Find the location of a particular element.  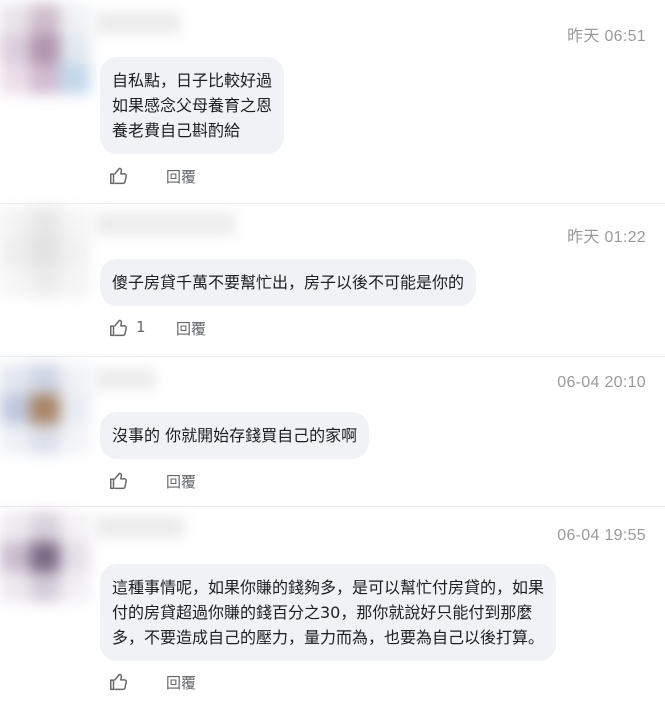

timestamp: 06-04 19:55 is located at coordinates (601, 536).